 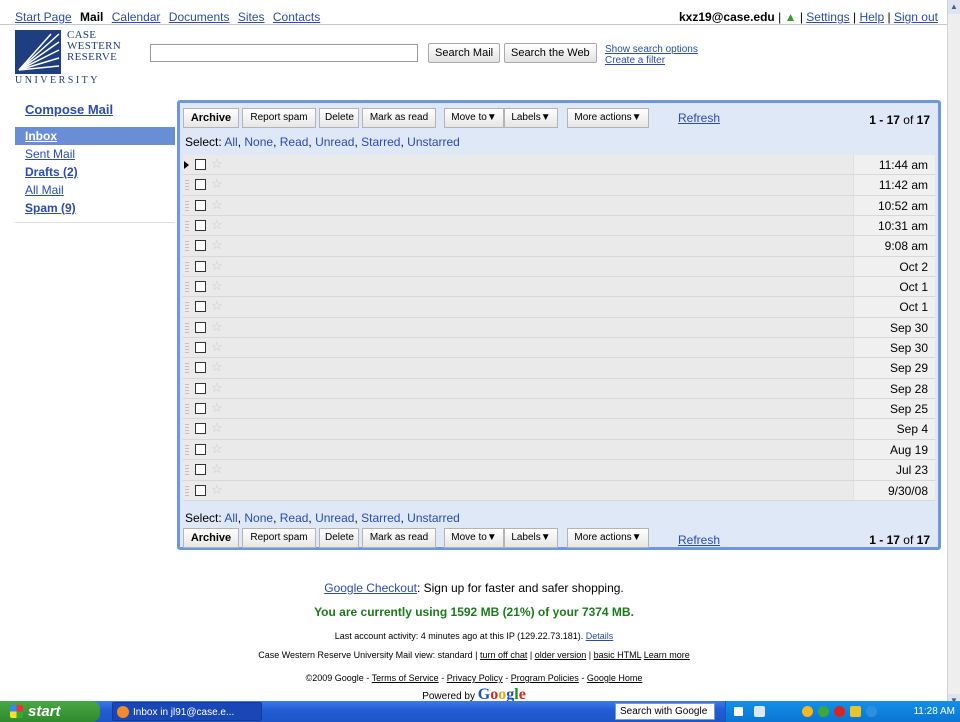 I want to click on activity-details-link: Details, so click(x=600, y=636).